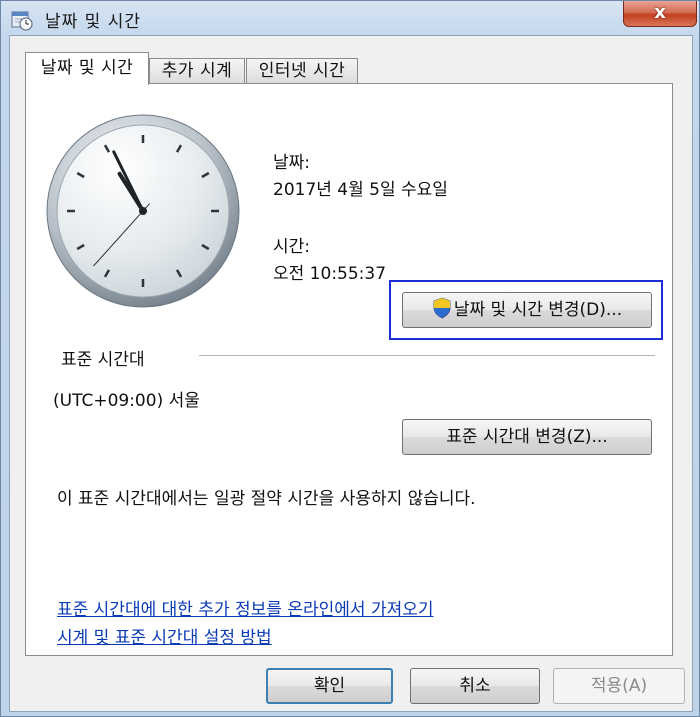 The height and width of the screenshot is (717, 700). I want to click on window-title: 날짜 및 시간, so click(93, 22).